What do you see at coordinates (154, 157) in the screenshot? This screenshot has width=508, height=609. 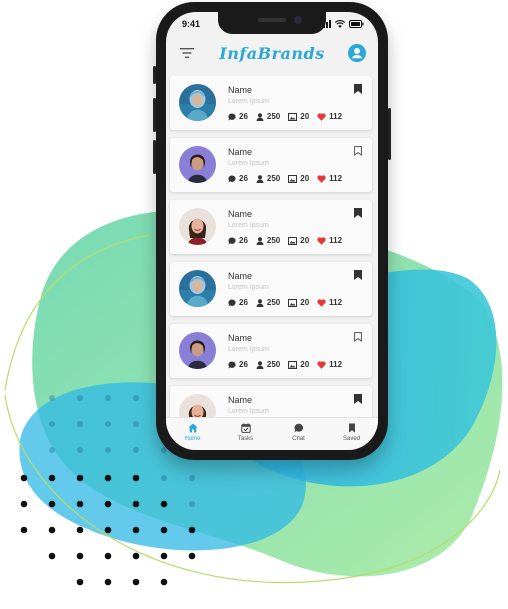 I see `volume-down-button` at bounding box center [154, 157].